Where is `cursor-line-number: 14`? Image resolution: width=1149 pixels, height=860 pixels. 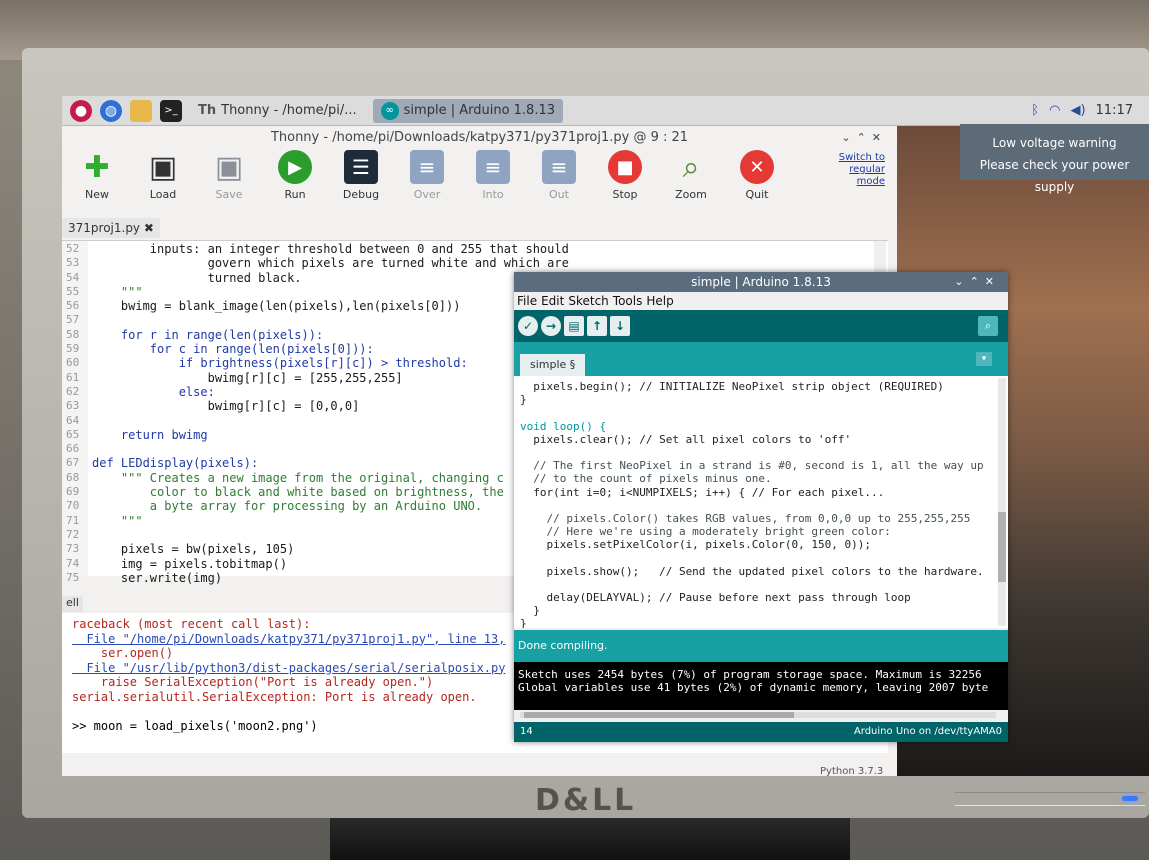
cursor-line-number: 14 is located at coordinates (526, 731).